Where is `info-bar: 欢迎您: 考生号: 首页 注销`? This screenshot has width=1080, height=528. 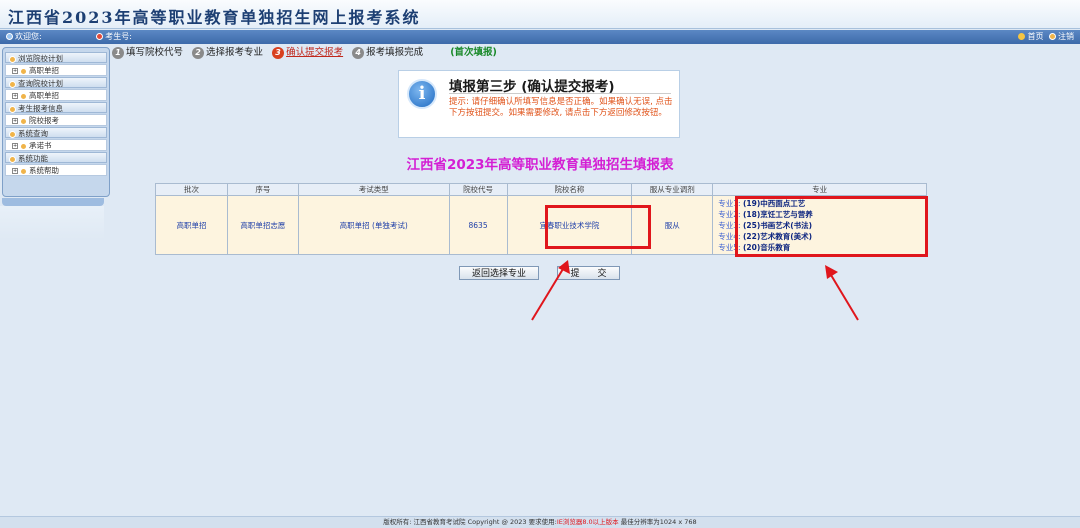 info-bar: 欢迎您: 考生号: 首页 注销 is located at coordinates (540, 37).